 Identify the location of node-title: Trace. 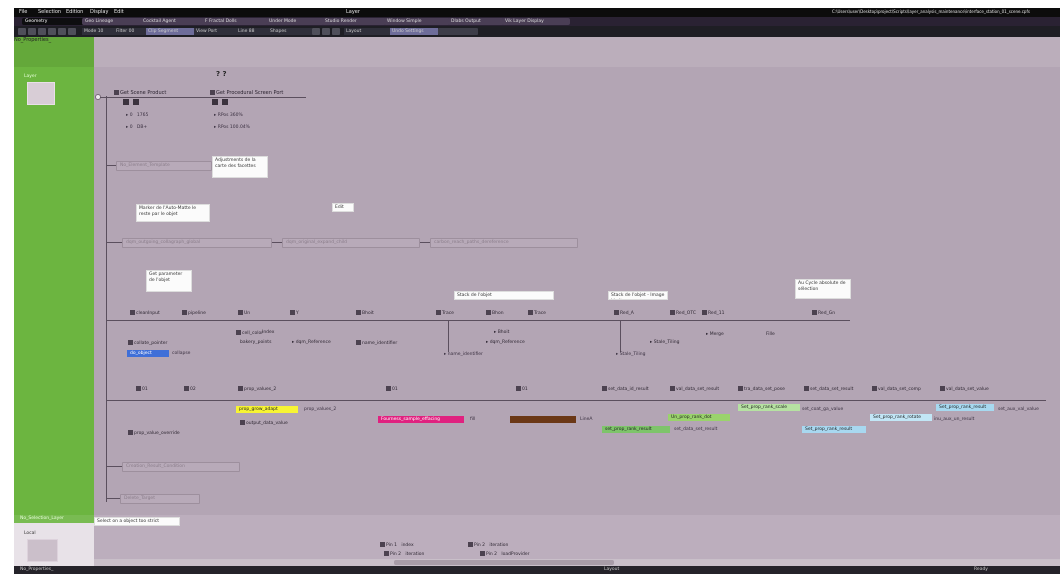
(540, 313).